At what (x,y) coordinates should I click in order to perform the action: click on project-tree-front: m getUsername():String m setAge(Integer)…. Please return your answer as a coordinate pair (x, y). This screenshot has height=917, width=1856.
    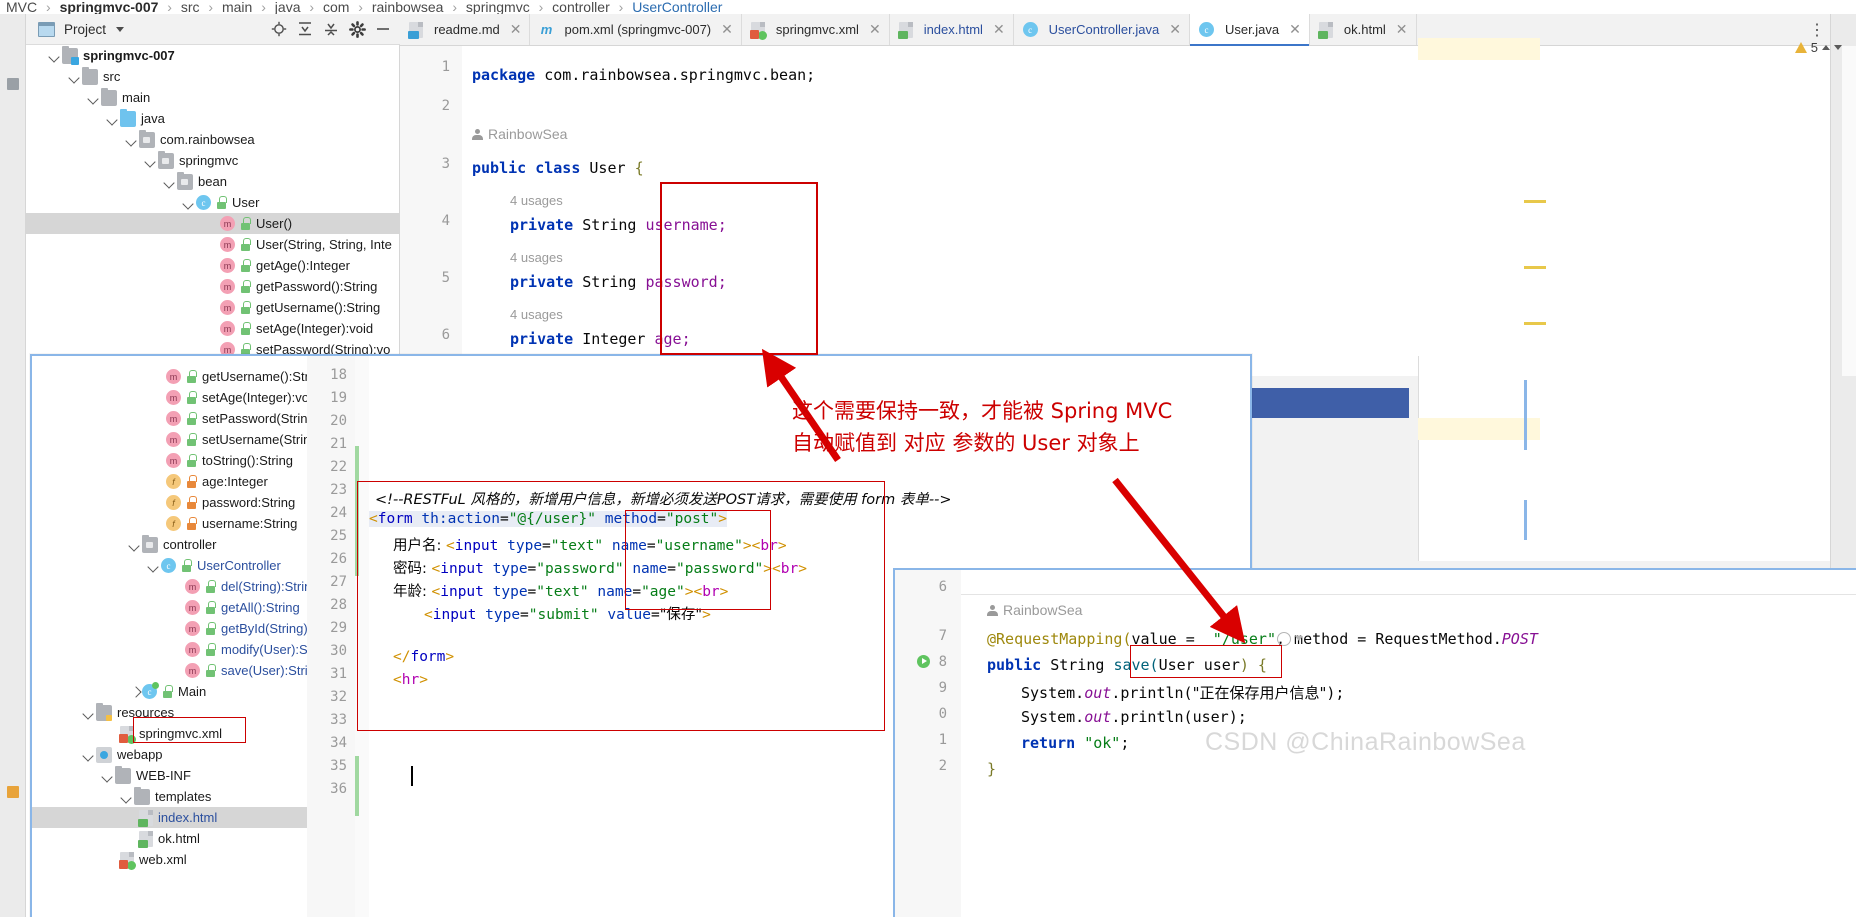
    Looking at the image, I should click on (188, 636).